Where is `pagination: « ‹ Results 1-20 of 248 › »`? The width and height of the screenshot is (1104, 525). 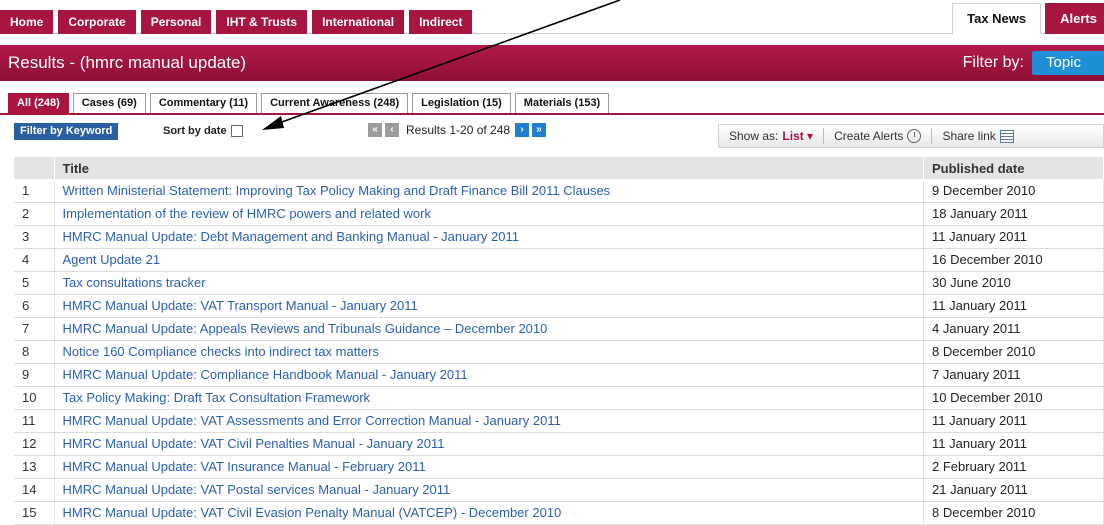
pagination: « ‹ Results 1-20 of 248 › » is located at coordinates (458, 130).